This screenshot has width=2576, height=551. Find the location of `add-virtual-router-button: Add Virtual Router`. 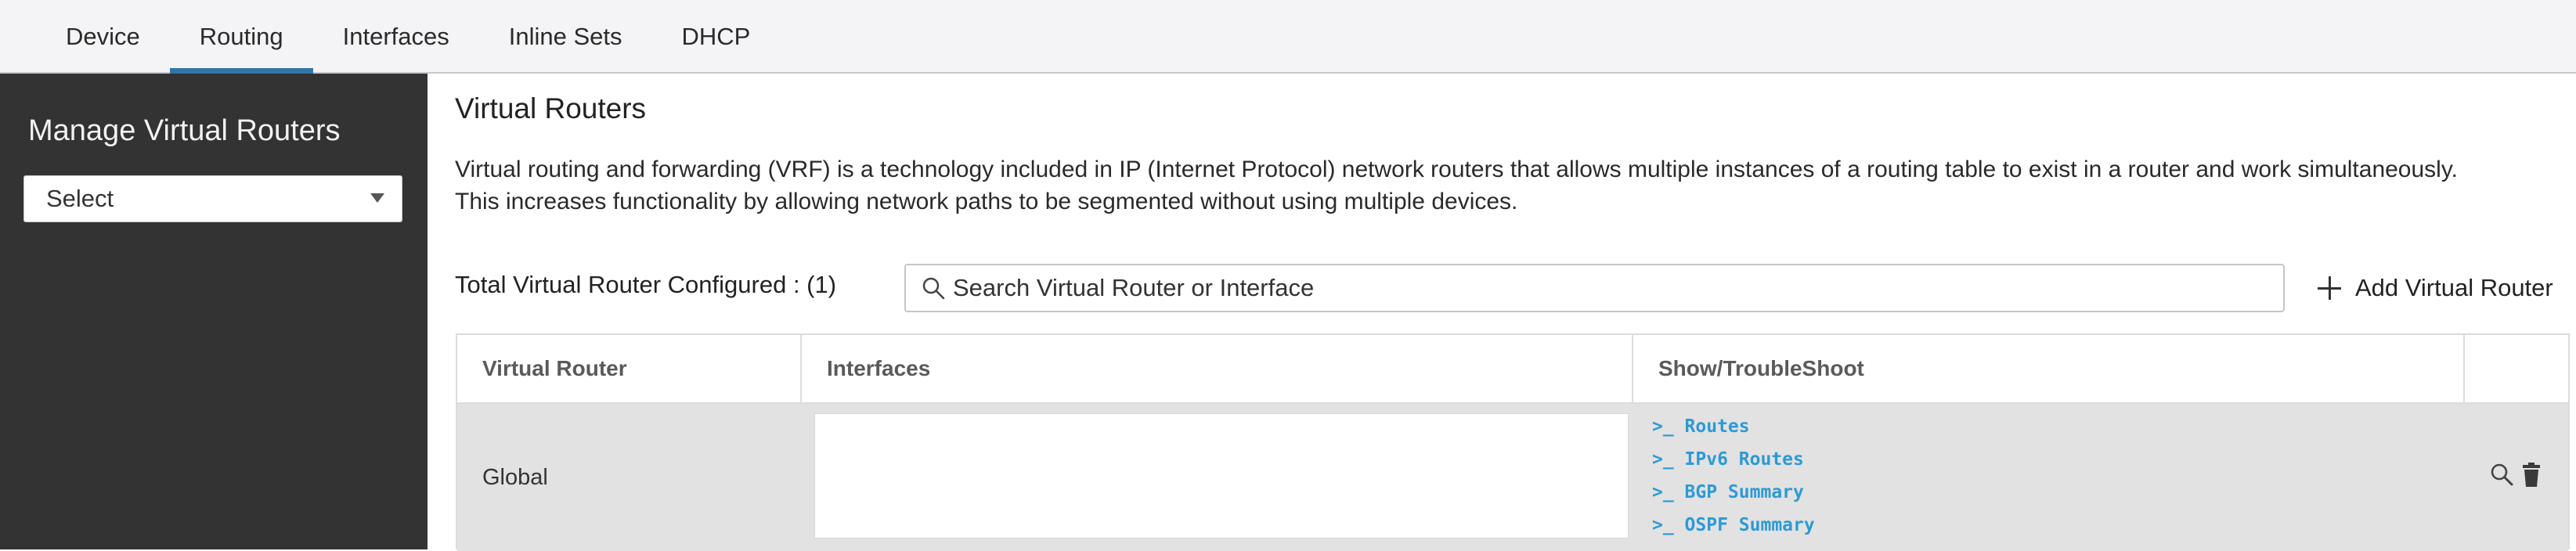

add-virtual-router-button: Add Virtual Router is located at coordinates (2435, 288).